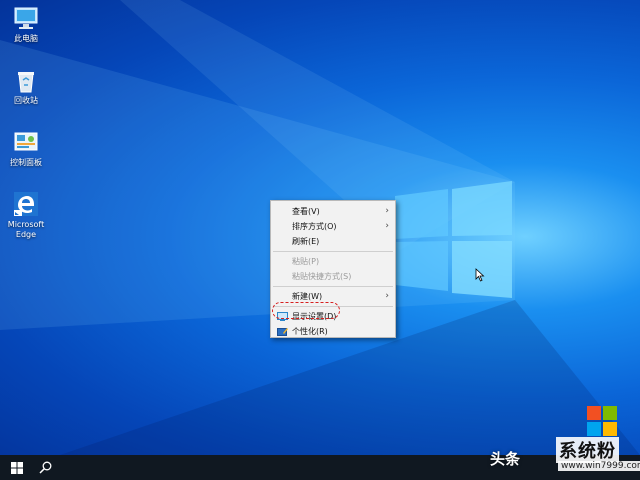 The image size is (640, 480). What do you see at coordinates (26, 100) in the screenshot?
I see `desktop-icon-label: 回收站` at bounding box center [26, 100].